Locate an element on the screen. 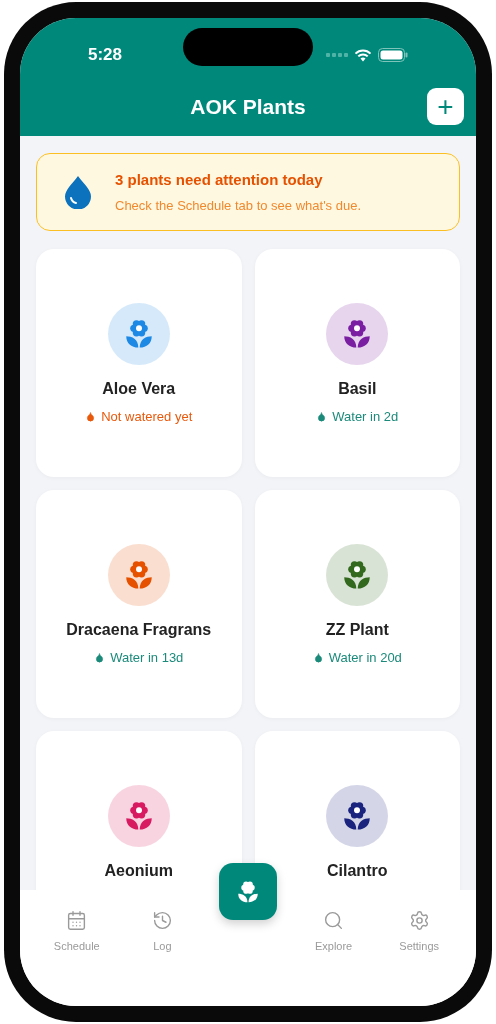 This screenshot has height=1024, width=496. watering-status: Water in 2d is located at coordinates (365, 417).